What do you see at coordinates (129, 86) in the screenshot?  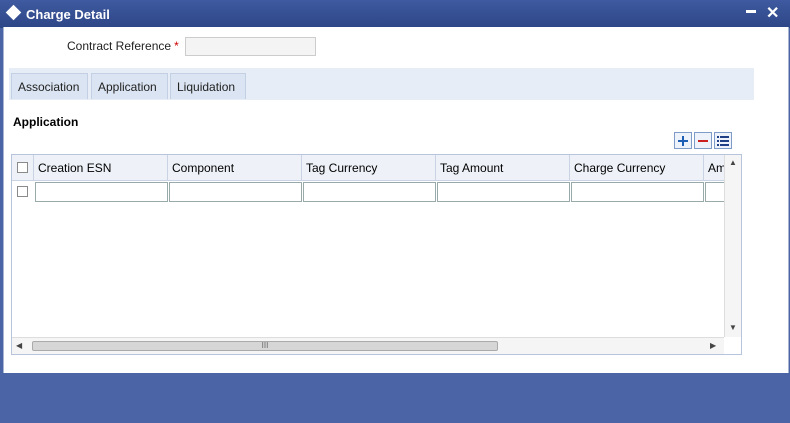 I see `tab-application: Application` at bounding box center [129, 86].